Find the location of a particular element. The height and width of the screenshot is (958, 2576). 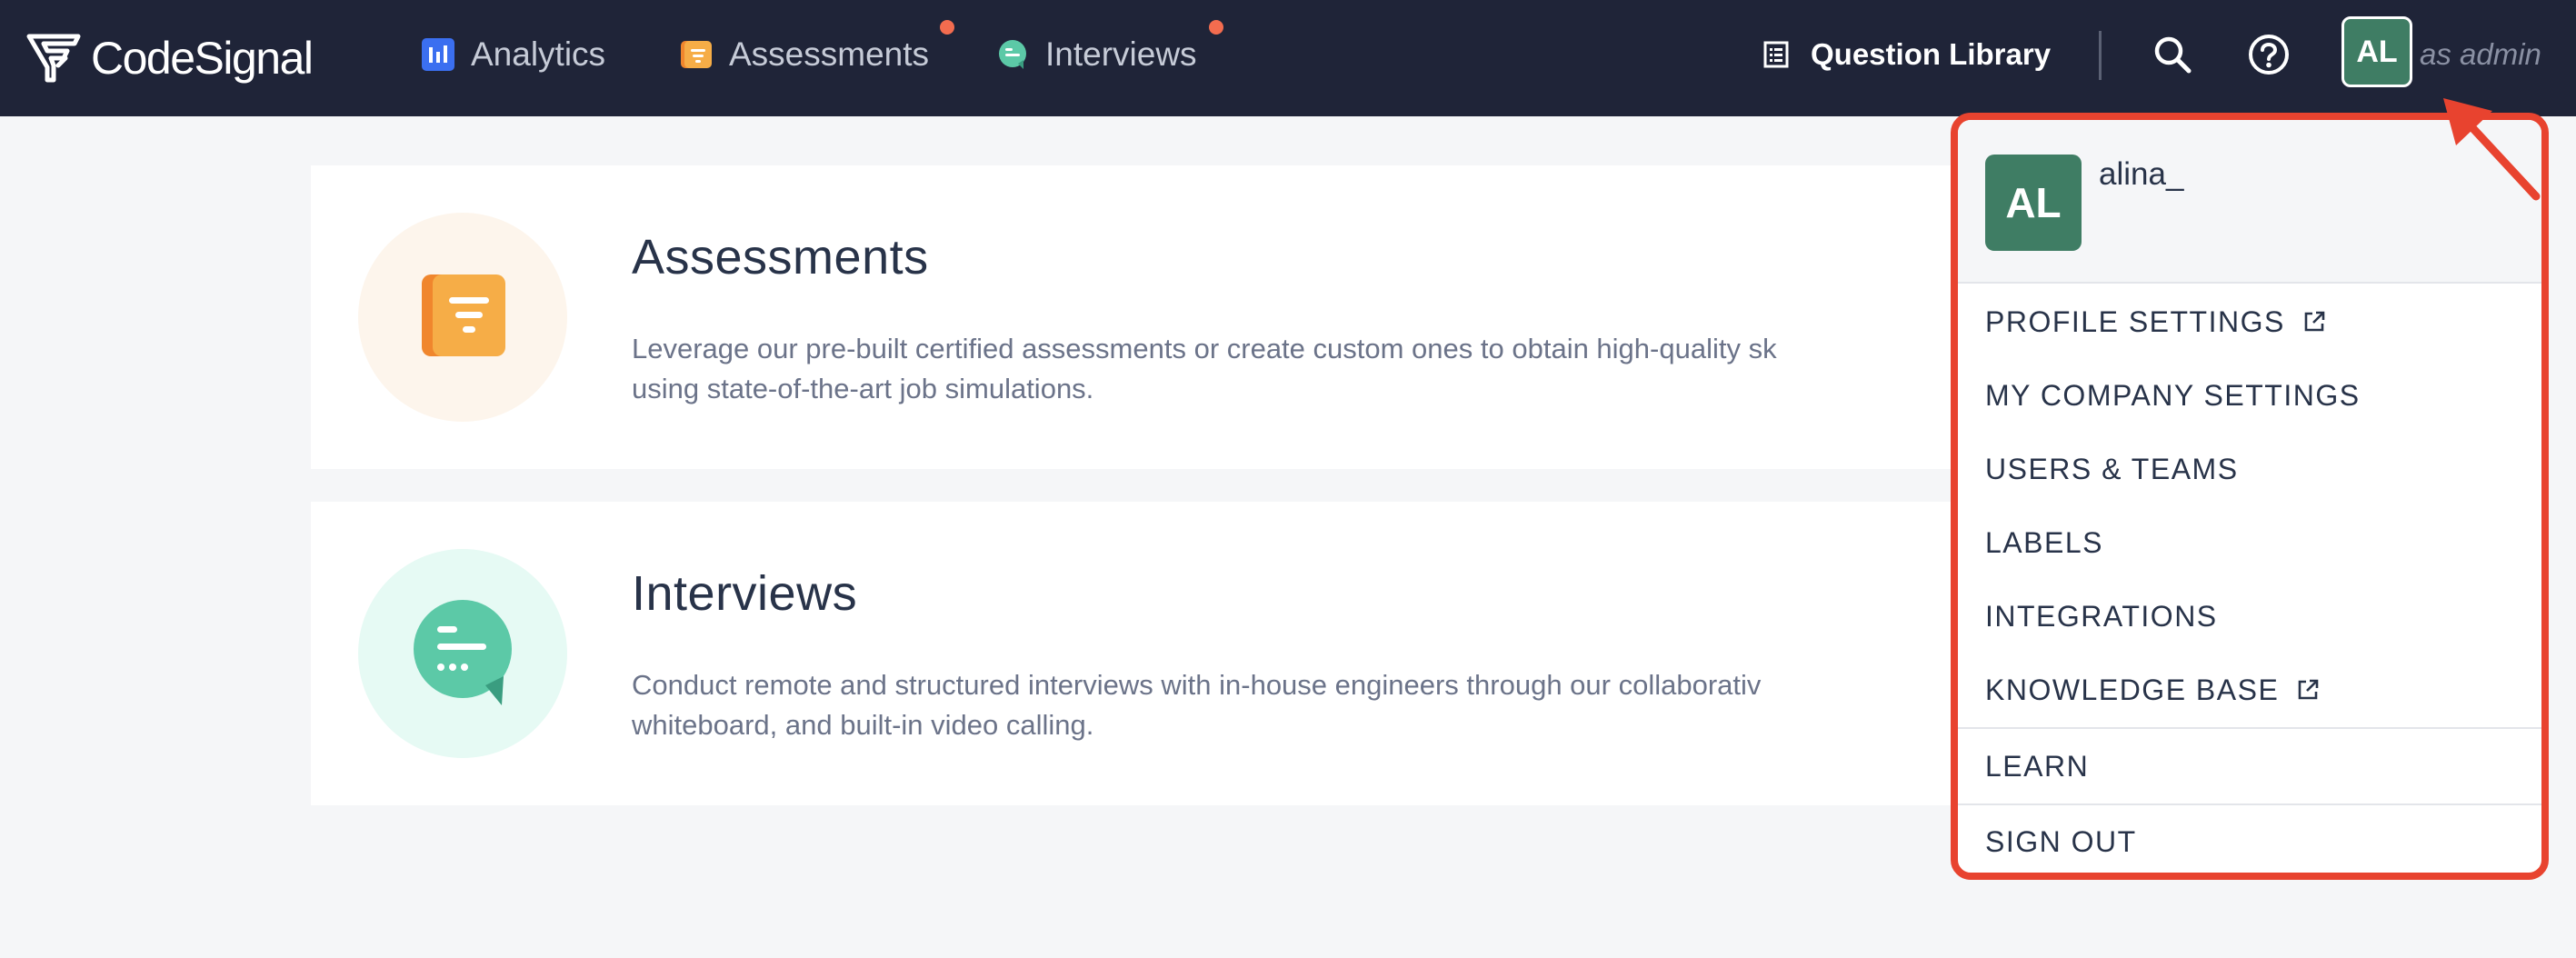

menu-item-my-company-settings: MY COMPANY SETTINGS is located at coordinates (2249, 396).